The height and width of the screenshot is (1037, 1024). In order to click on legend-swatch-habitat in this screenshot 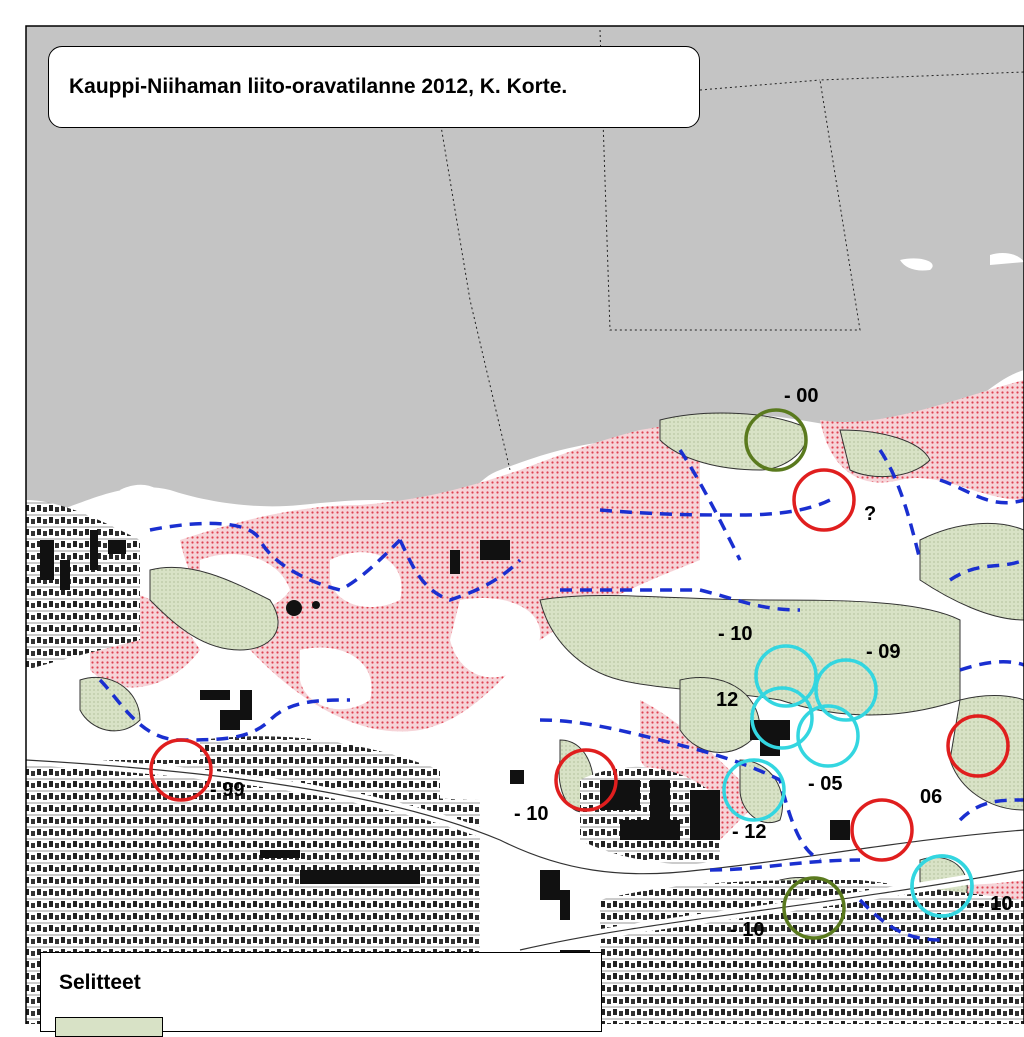, I will do `click(109, 1027)`.